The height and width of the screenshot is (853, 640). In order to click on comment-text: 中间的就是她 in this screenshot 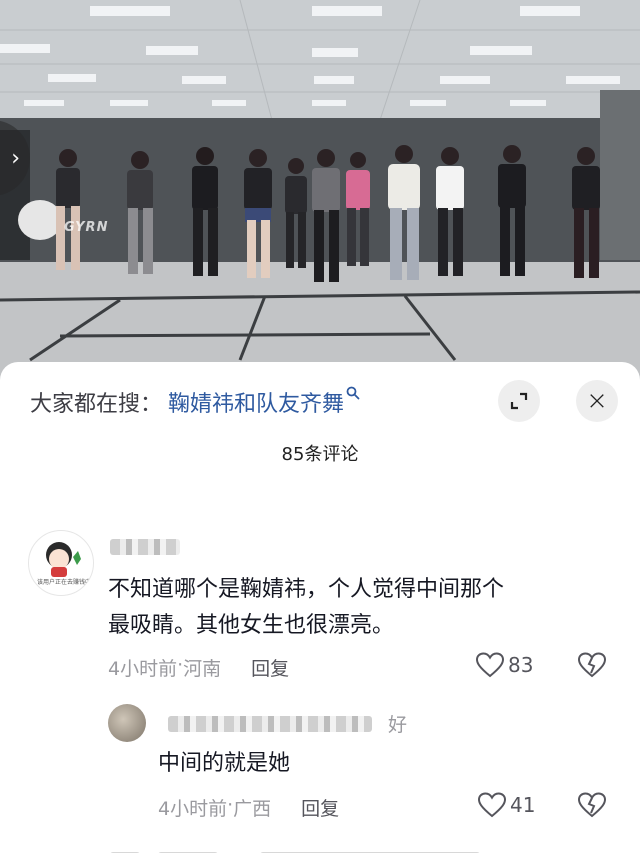, I will do `click(224, 763)`.